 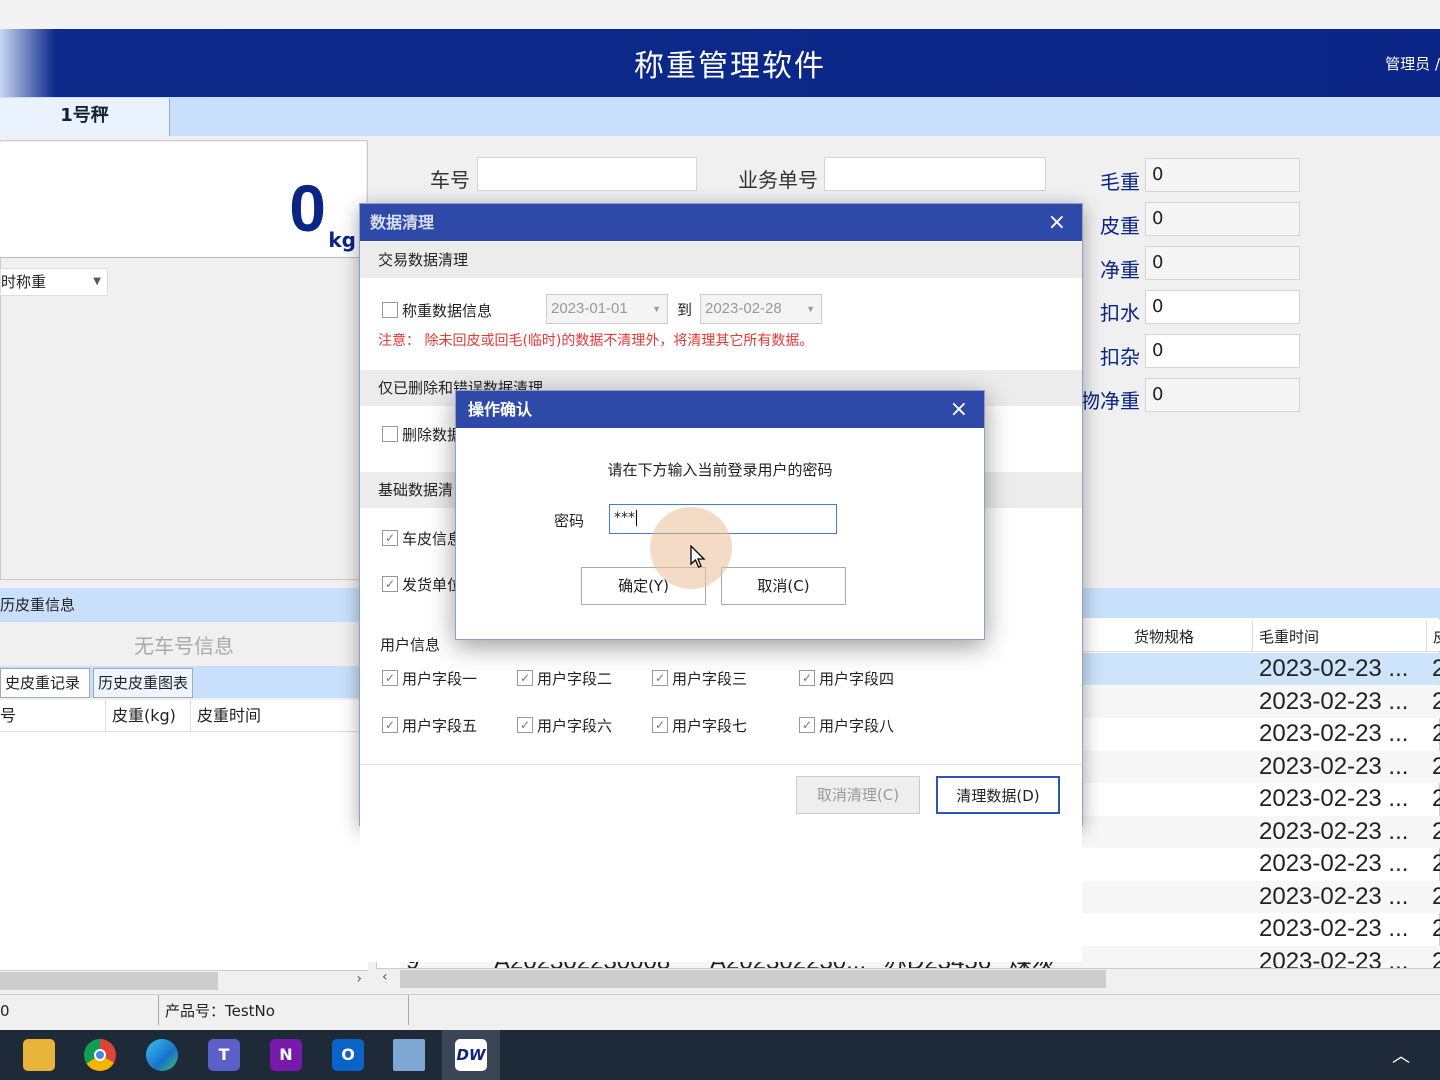 I want to click on weigh-info-label: 称重数据信息, so click(x=447, y=311).